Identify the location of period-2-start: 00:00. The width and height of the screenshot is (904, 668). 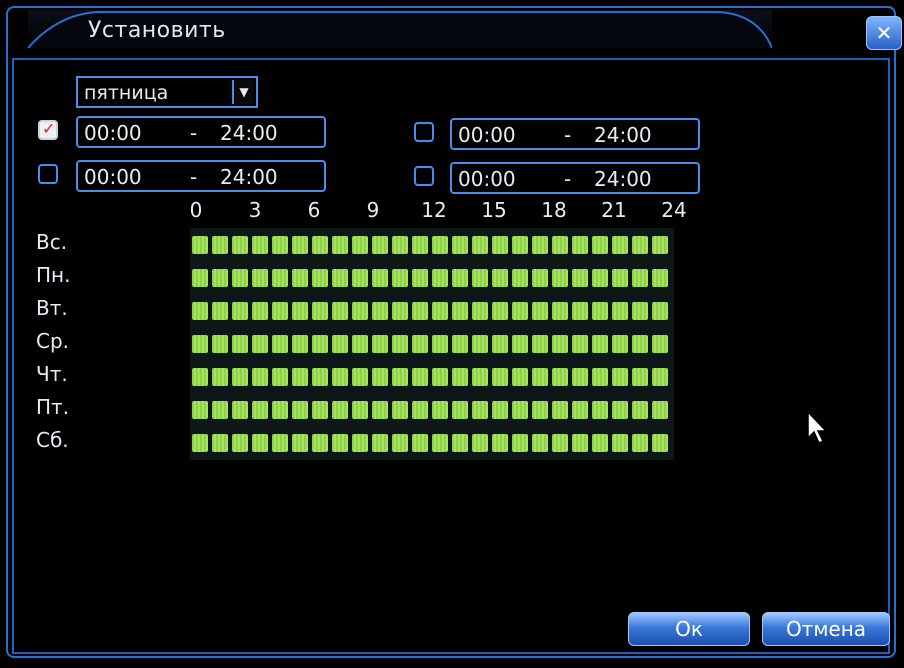
(113, 177).